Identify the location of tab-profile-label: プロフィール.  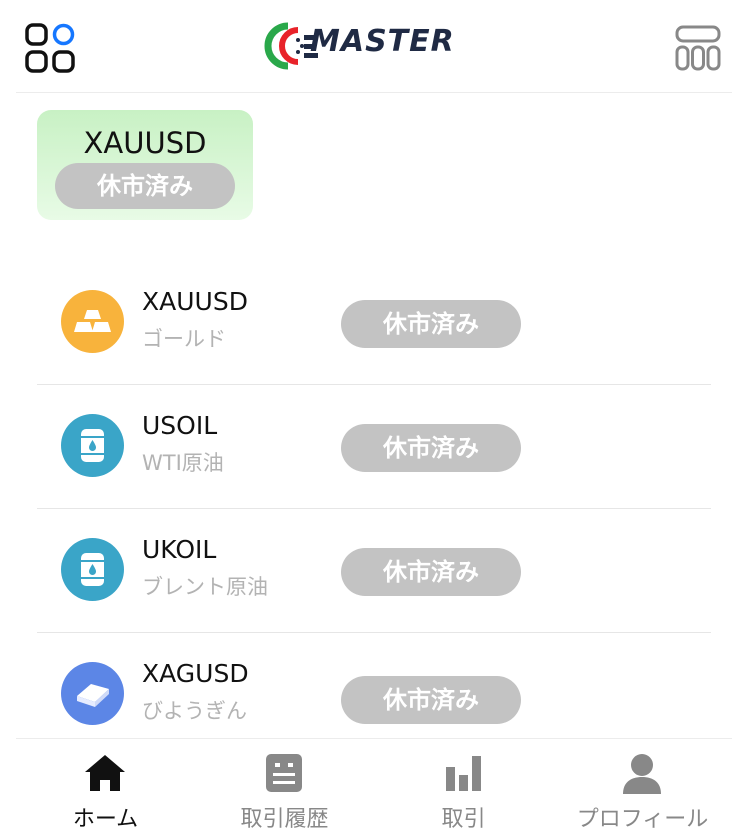
(642, 819).